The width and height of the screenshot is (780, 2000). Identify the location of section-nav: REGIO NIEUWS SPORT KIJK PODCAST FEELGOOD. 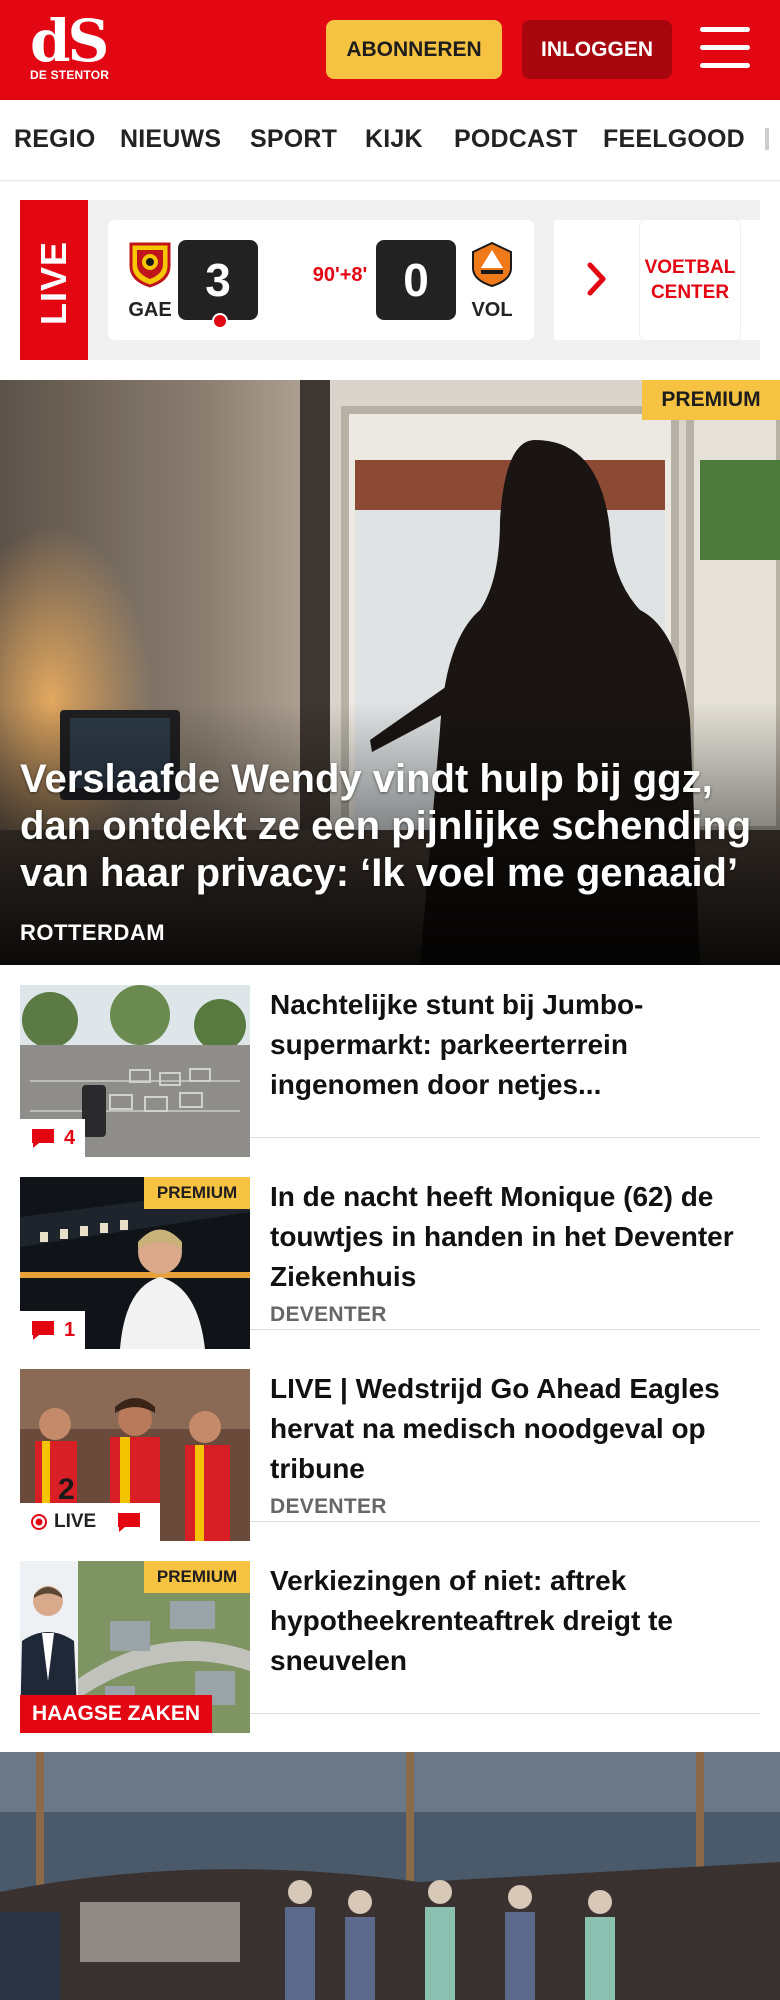
(390, 140).